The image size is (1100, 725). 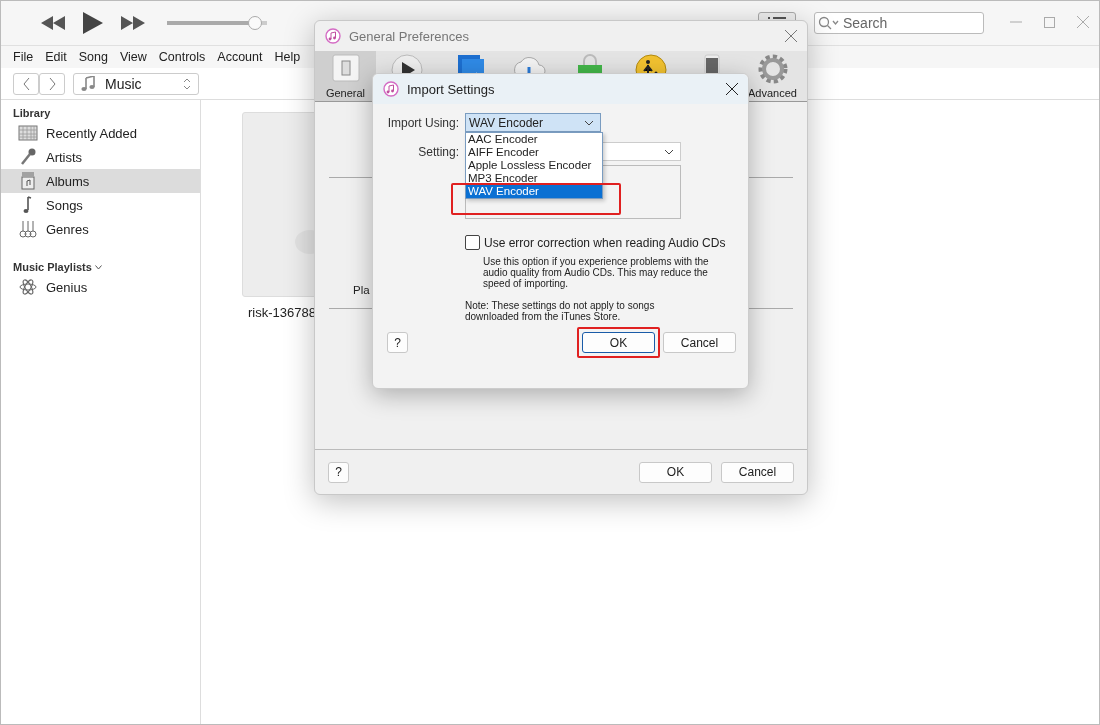 I want to click on sidebar-item: Genres, so click(x=100, y=229).